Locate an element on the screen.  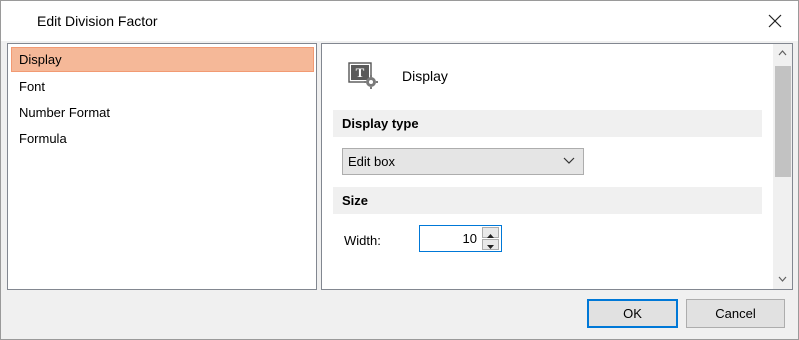
decrement-button is located at coordinates (490, 244).